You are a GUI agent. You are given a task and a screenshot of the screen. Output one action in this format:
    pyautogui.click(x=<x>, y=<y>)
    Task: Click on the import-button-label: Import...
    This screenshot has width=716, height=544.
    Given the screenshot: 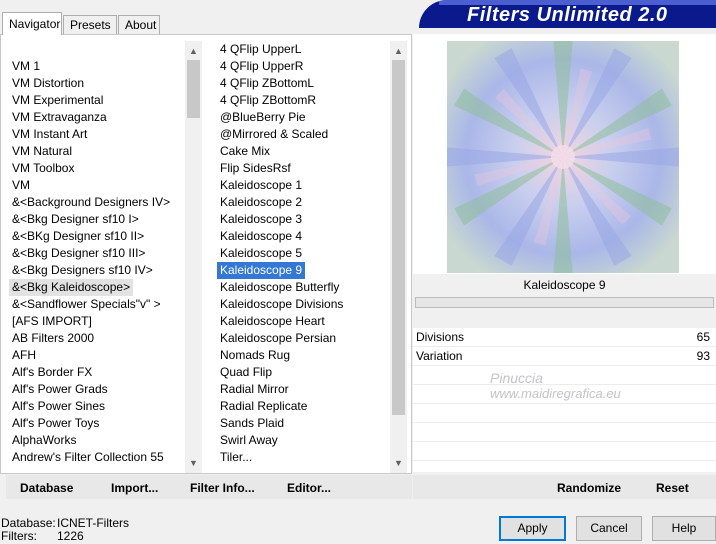 What is the action you would take?
    pyautogui.click(x=135, y=488)
    